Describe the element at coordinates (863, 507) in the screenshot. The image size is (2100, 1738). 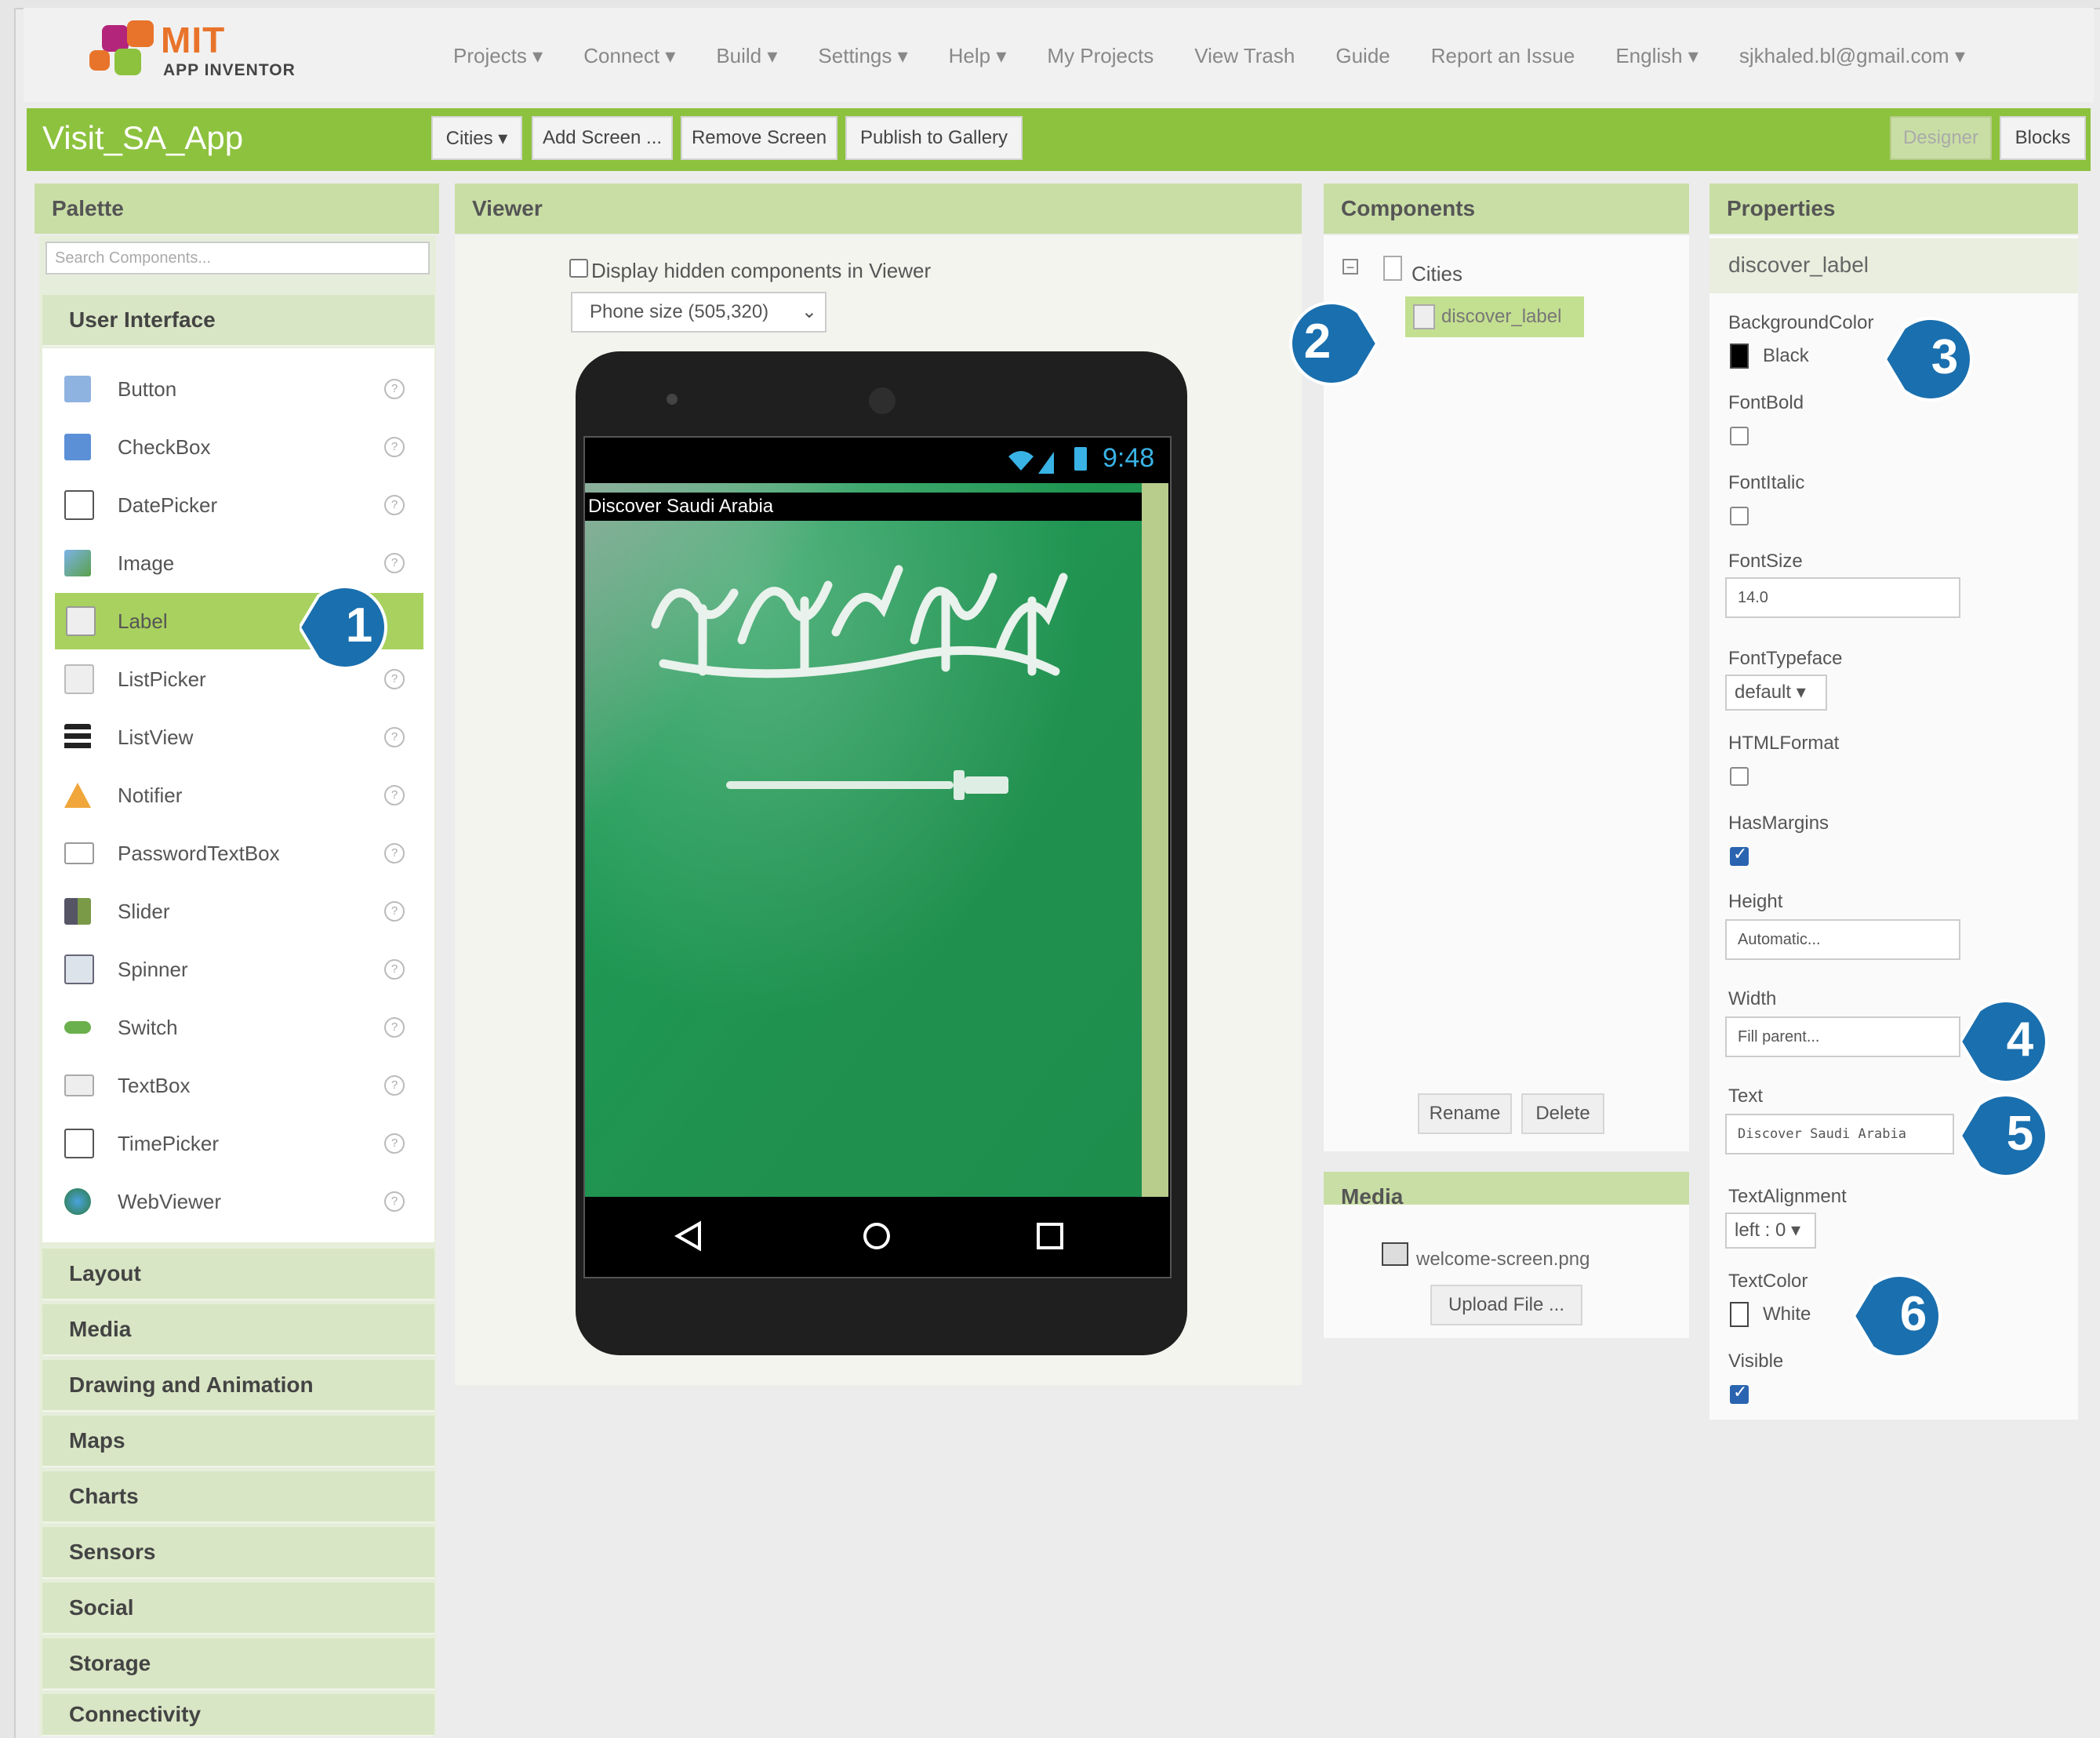
I see `discover-label-preview: Discover Saudi Arabia` at that location.